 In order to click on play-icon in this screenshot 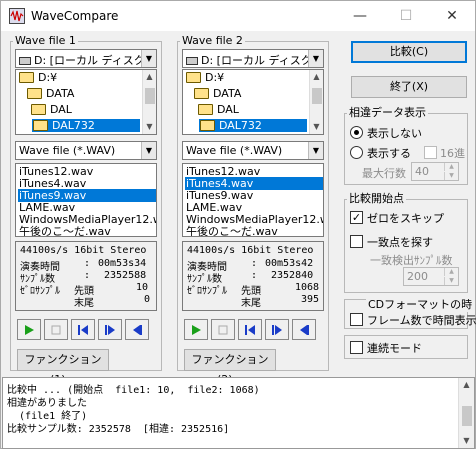, I will do `click(29, 330)`.